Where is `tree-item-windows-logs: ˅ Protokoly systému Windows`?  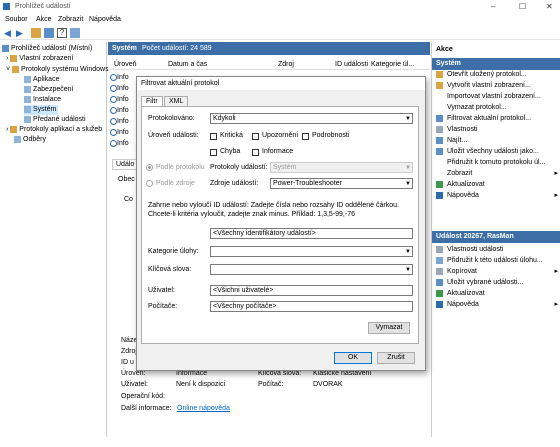 tree-item-windows-logs: ˅ Protokoly systému Windows is located at coordinates (57, 70).